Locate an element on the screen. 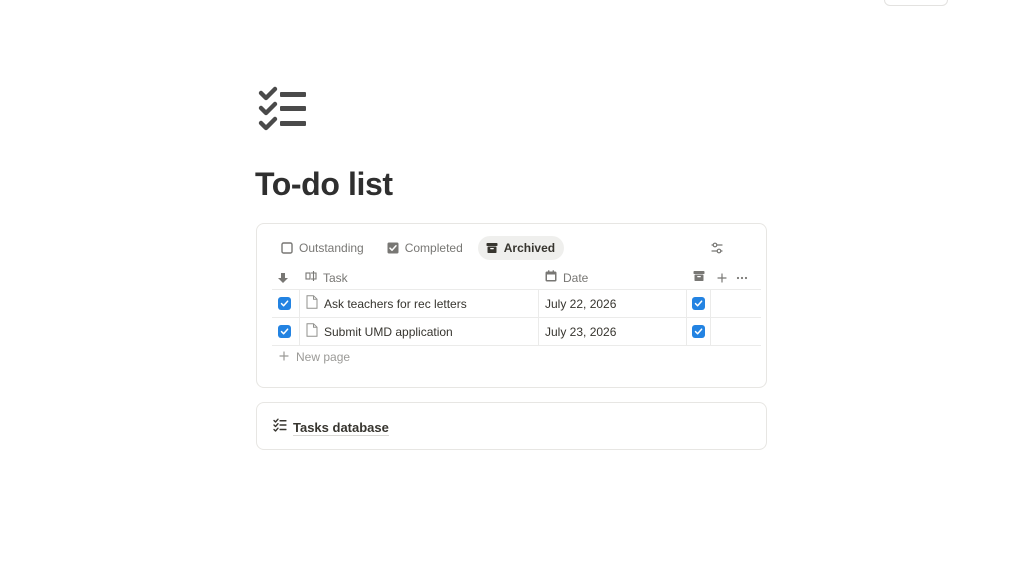  column-header-date: Date is located at coordinates (566, 277).